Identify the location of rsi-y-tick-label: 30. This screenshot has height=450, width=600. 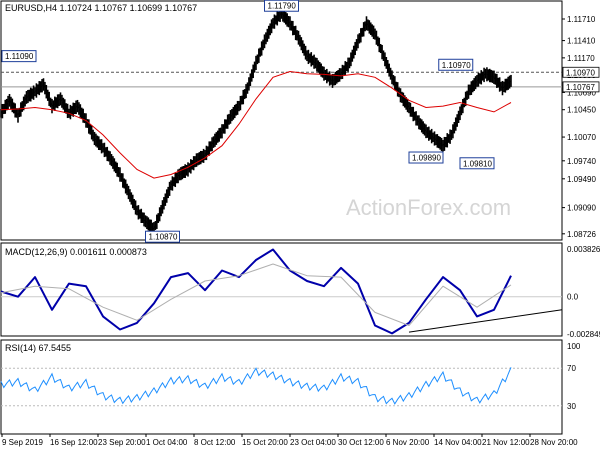
(571, 406).